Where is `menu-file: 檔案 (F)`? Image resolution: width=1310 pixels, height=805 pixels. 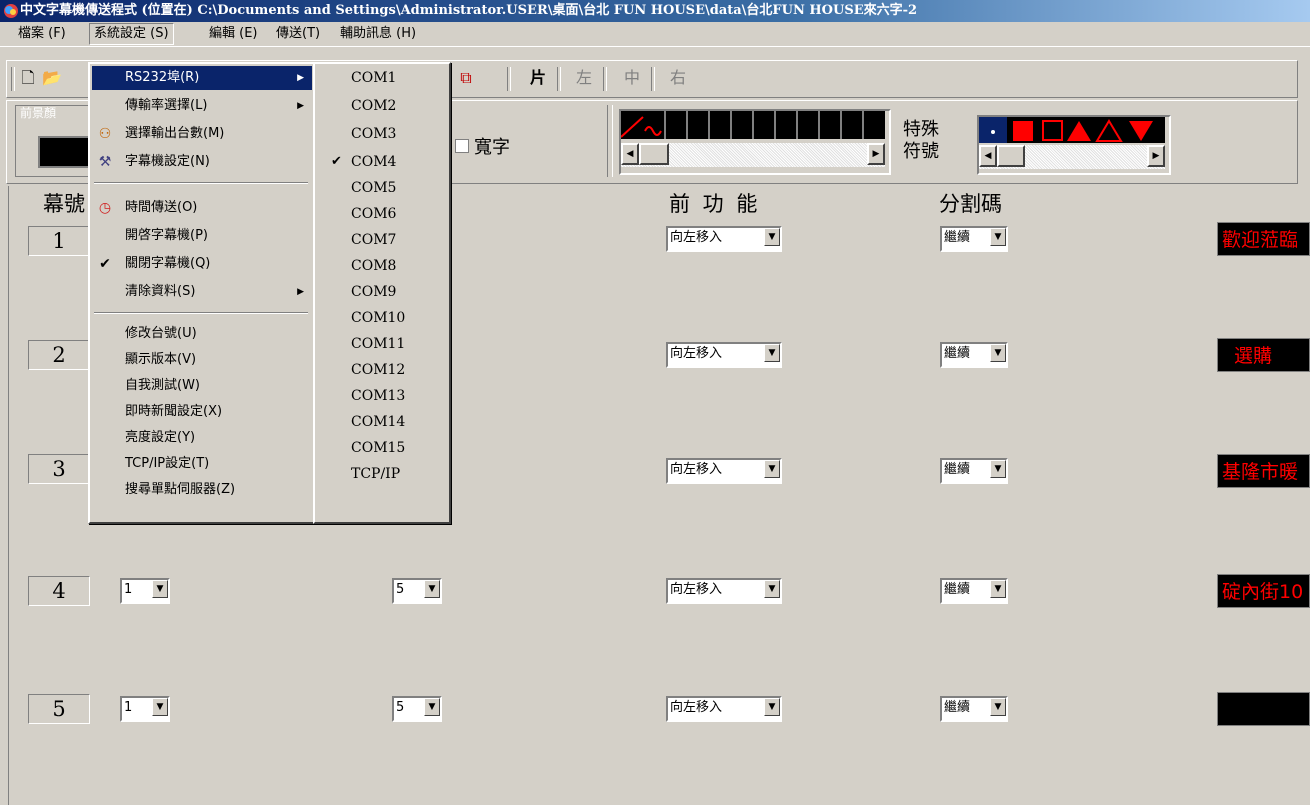
menu-file: 檔案 (F) is located at coordinates (42, 34).